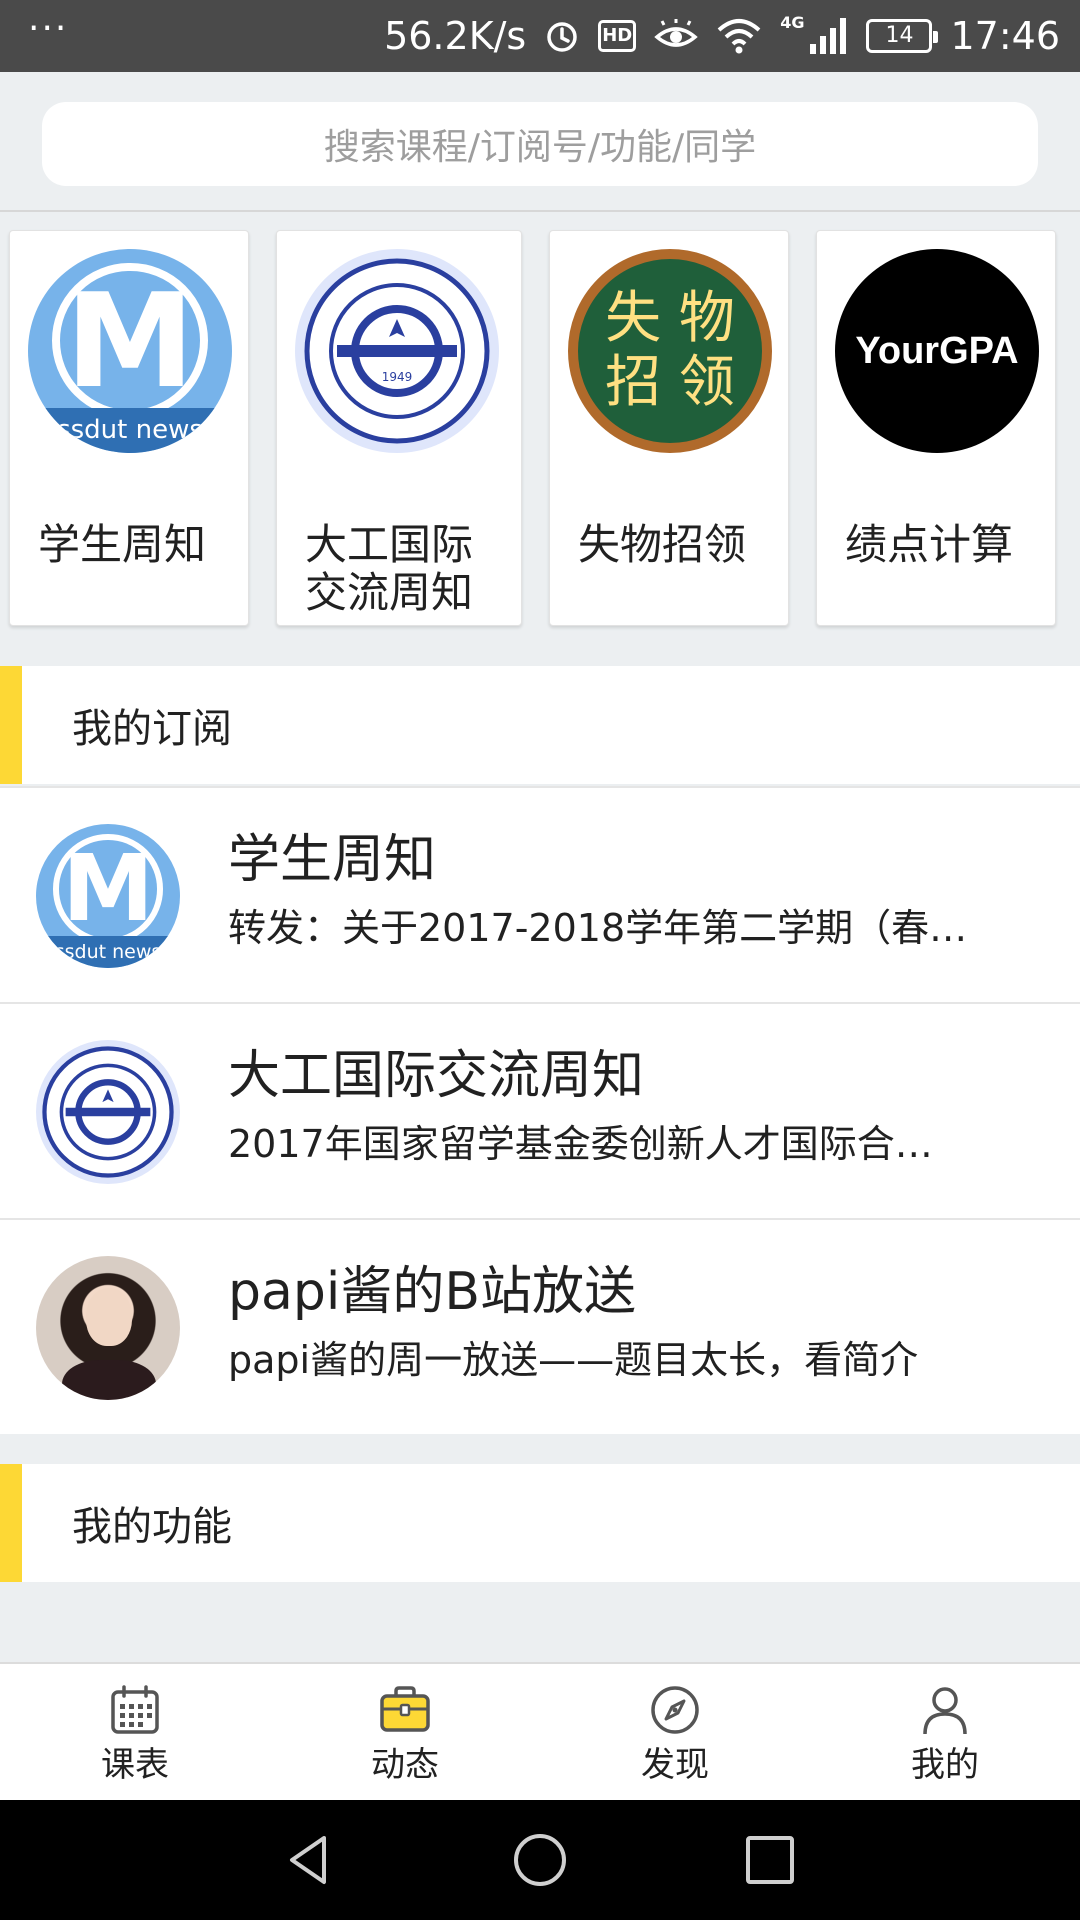  I want to click on briefcase-icon, so click(405, 1709).